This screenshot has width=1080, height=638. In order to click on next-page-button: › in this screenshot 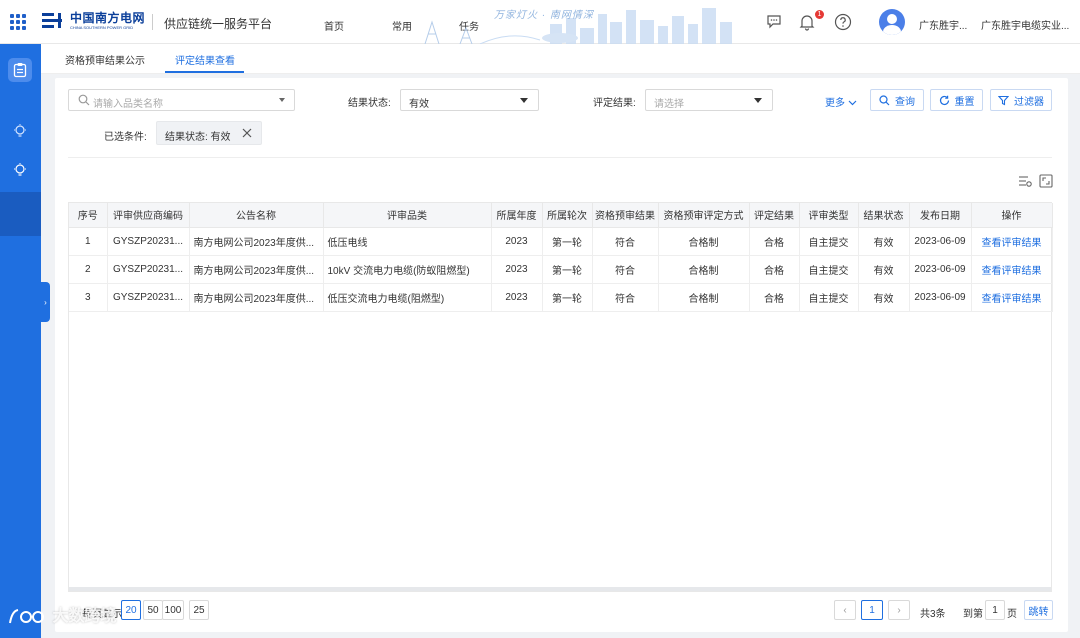, I will do `click(899, 610)`.